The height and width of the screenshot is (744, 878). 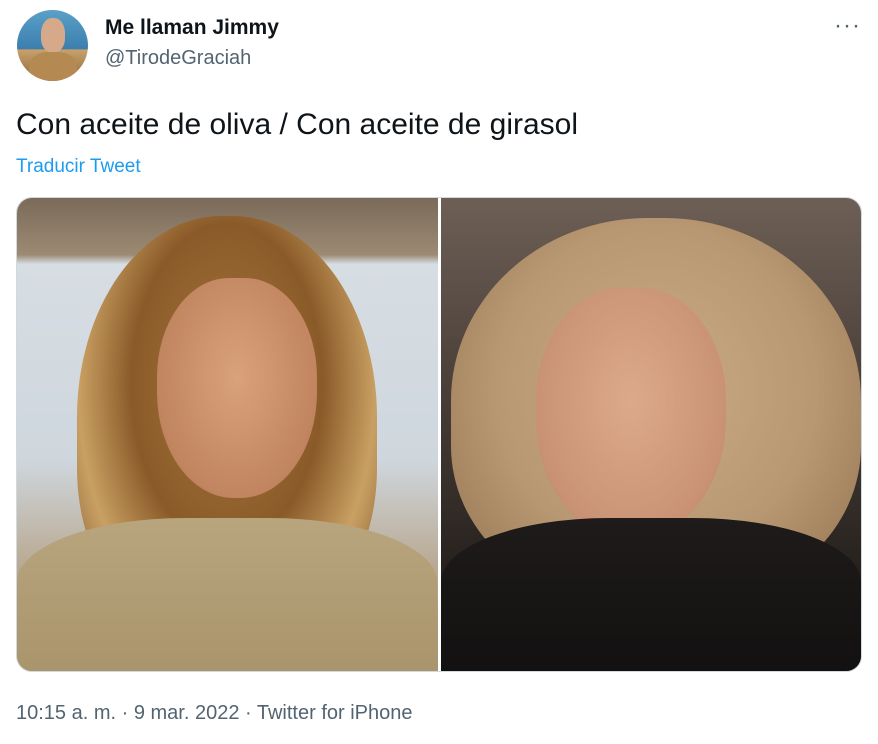 What do you see at coordinates (630, 413) in the screenshot?
I see `photo-right-face` at bounding box center [630, 413].